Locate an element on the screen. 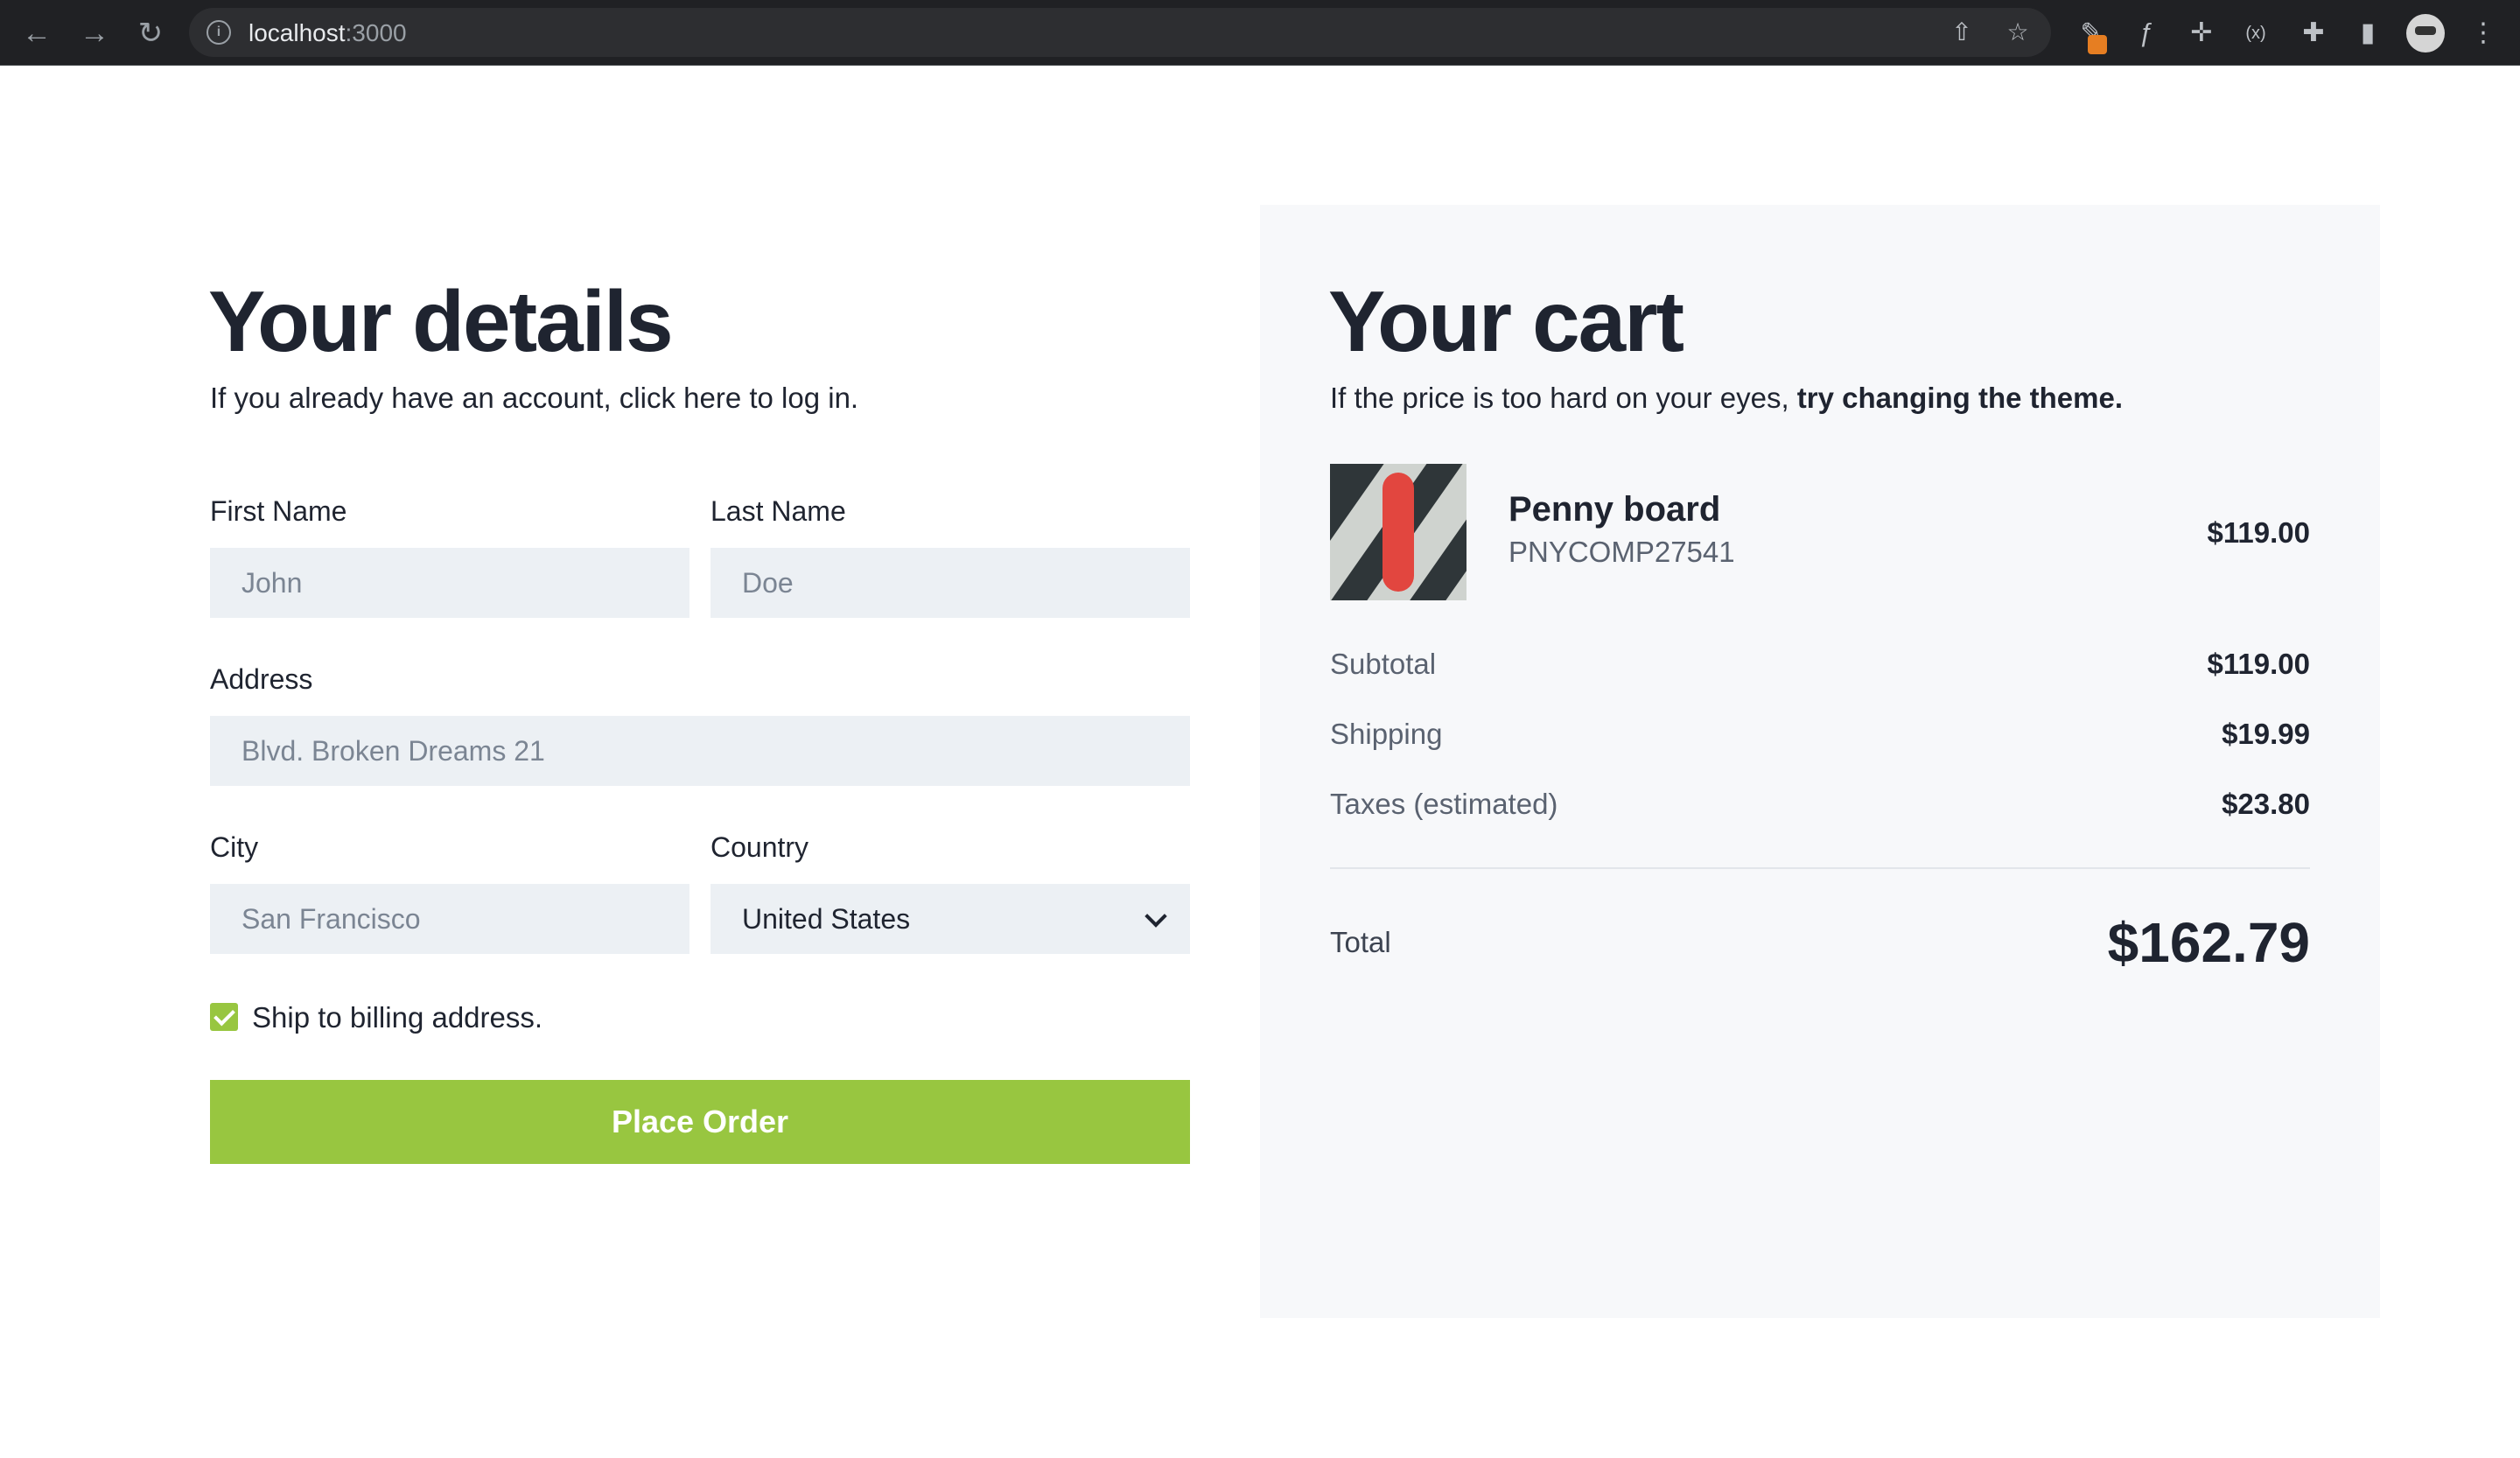 Image resolution: width=2520 pixels, height=1458 pixels. extension-crosshair-icon: ✛ is located at coordinates (2201, 33).